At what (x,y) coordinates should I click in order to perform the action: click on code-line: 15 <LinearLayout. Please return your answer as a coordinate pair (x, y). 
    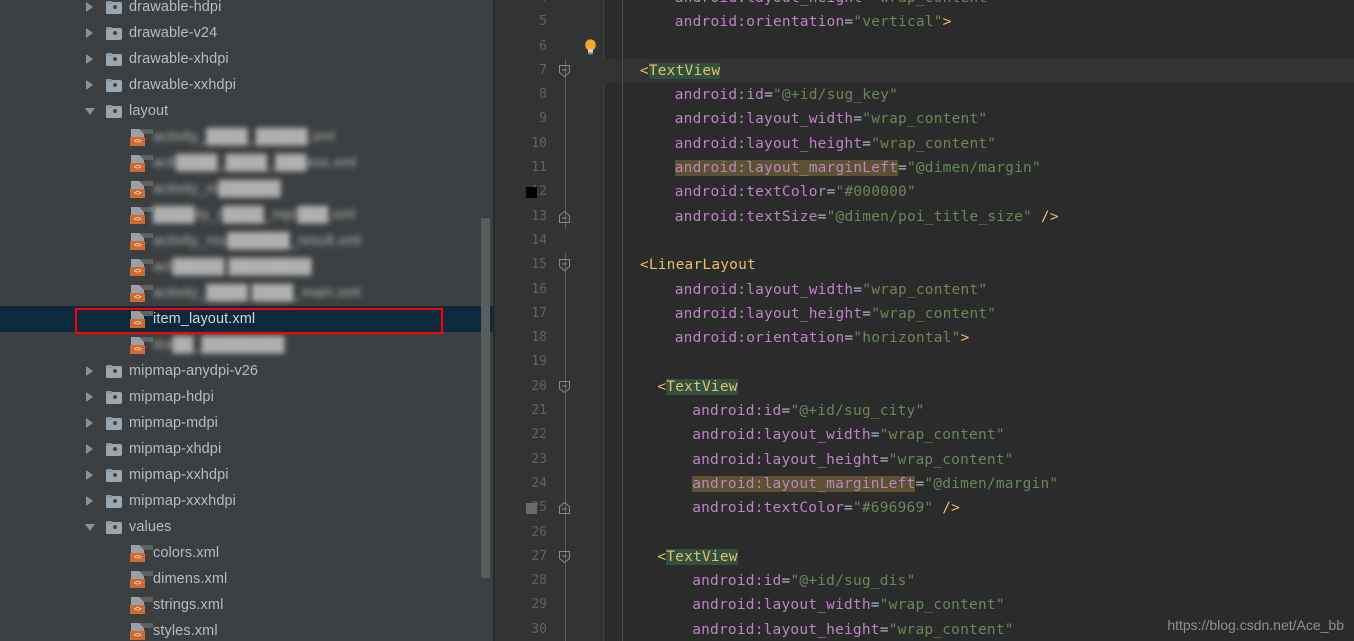
    Looking at the image, I should click on (924, 265).